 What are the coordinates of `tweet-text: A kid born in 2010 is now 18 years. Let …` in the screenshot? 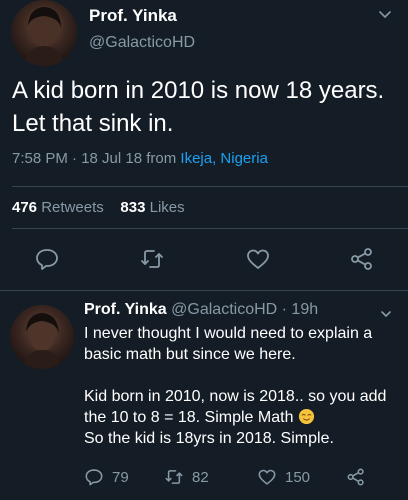 It's located at (198, 107).